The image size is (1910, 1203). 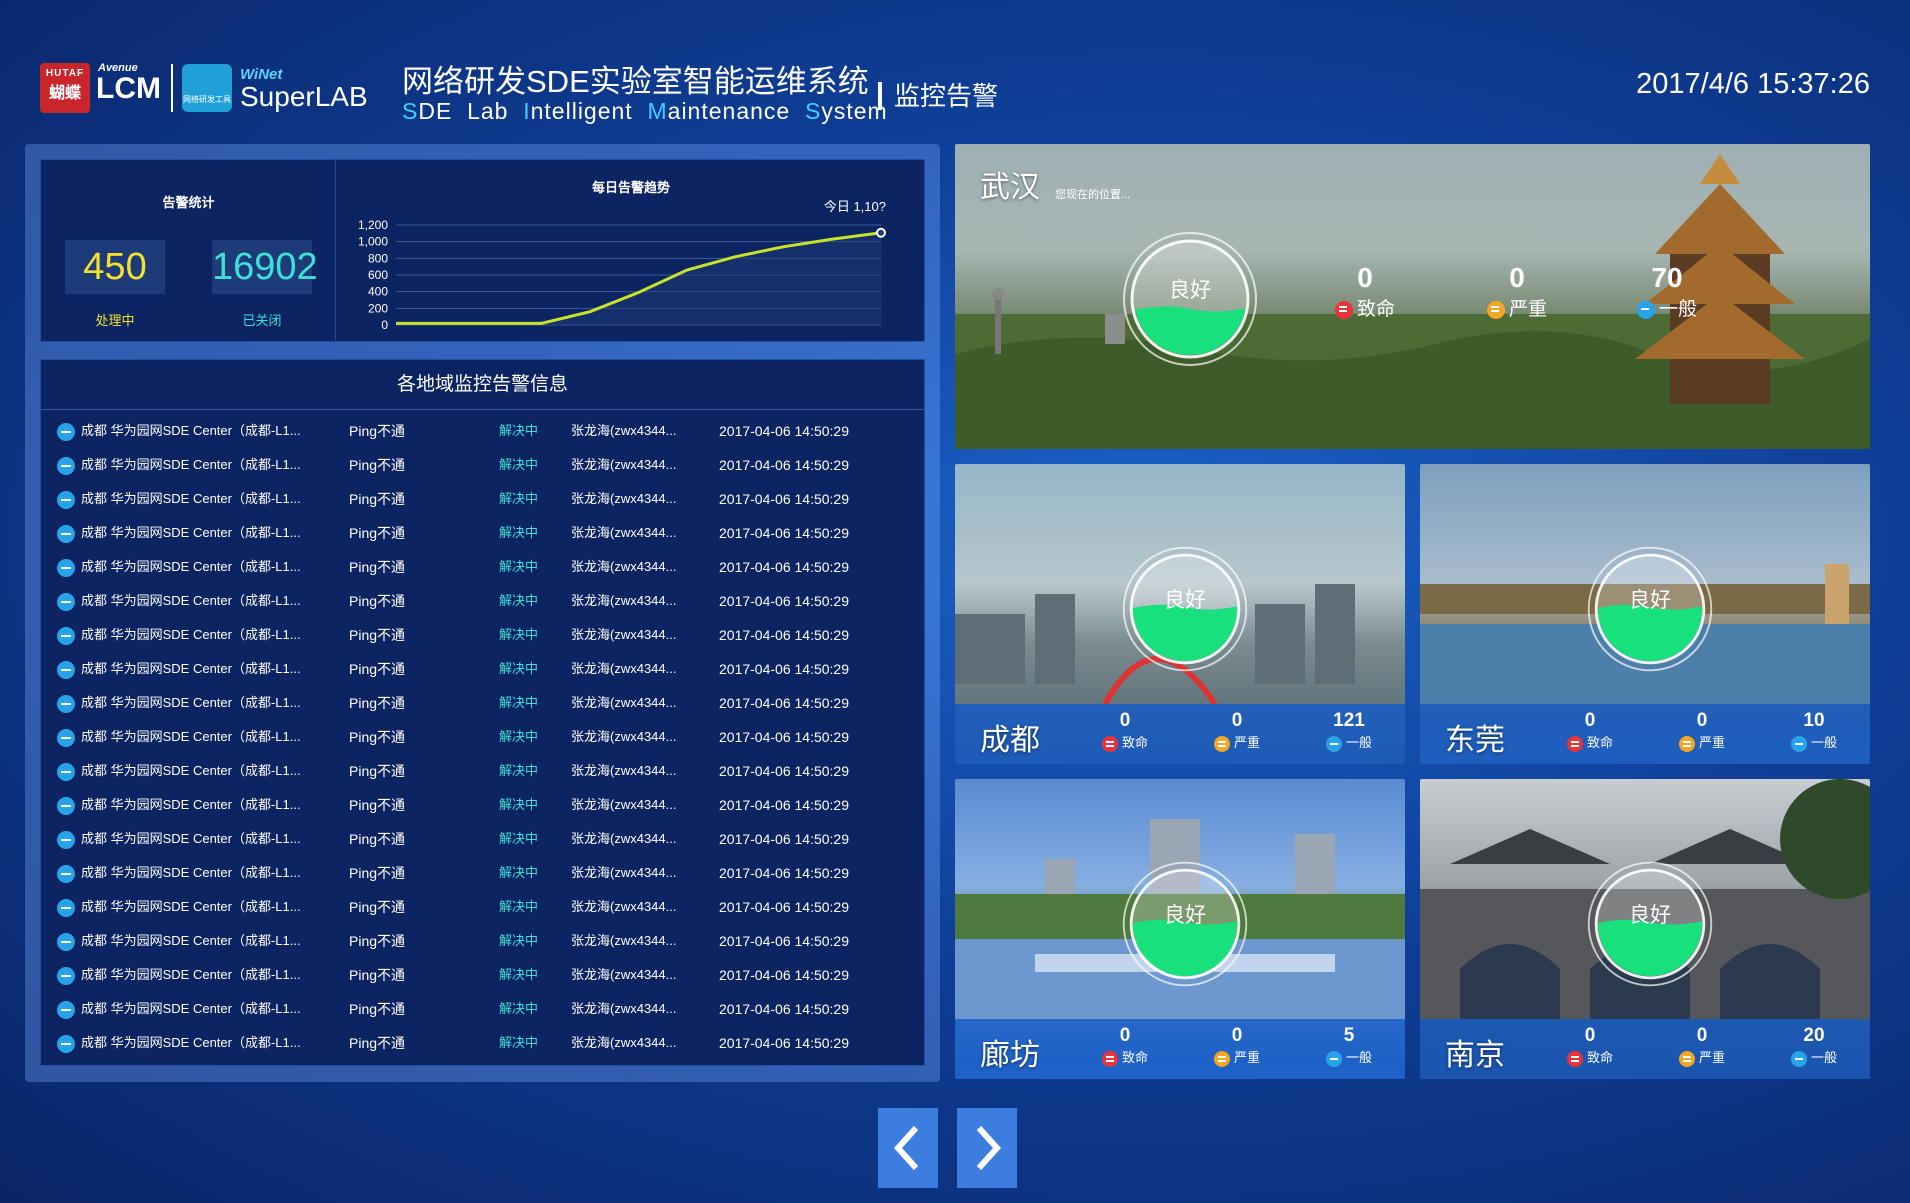 What do you see at coordinates (1702, 731) in the screenshot?
I see `serious-stat-dongguan: 0 严重` at bounding box center [1702, 731].